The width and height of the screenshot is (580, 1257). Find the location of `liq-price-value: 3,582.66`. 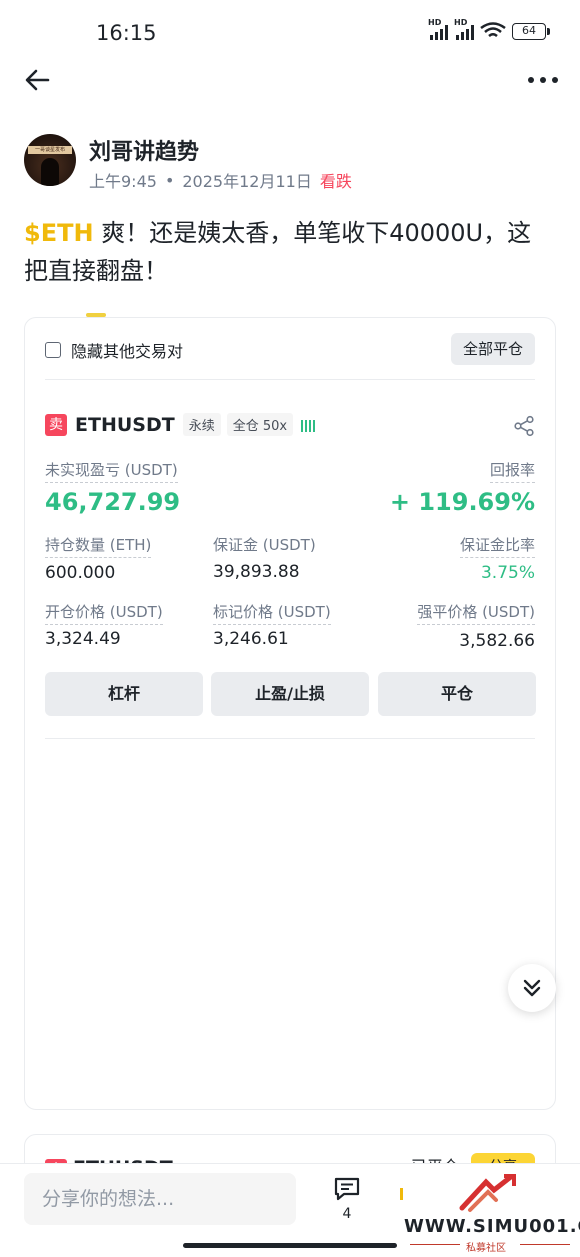

liq-price-value: 3,582.66 is located at coordinates (497, 641).